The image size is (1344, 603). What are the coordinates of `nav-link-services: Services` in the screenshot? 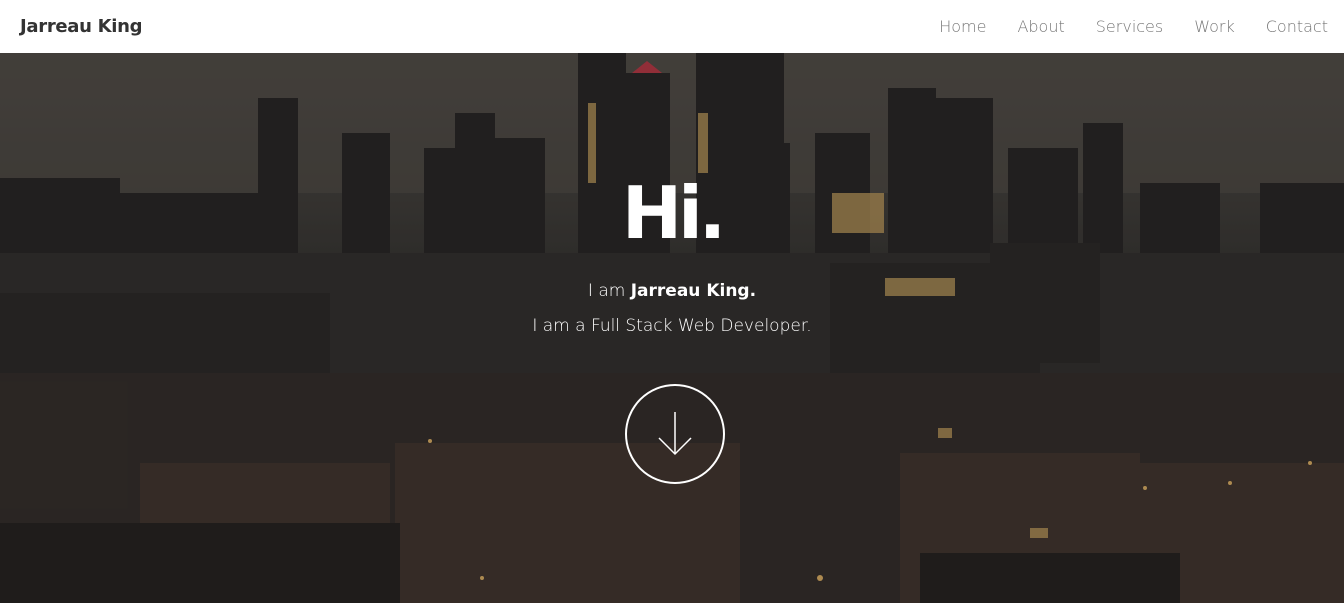 It's located at (1114, 26).